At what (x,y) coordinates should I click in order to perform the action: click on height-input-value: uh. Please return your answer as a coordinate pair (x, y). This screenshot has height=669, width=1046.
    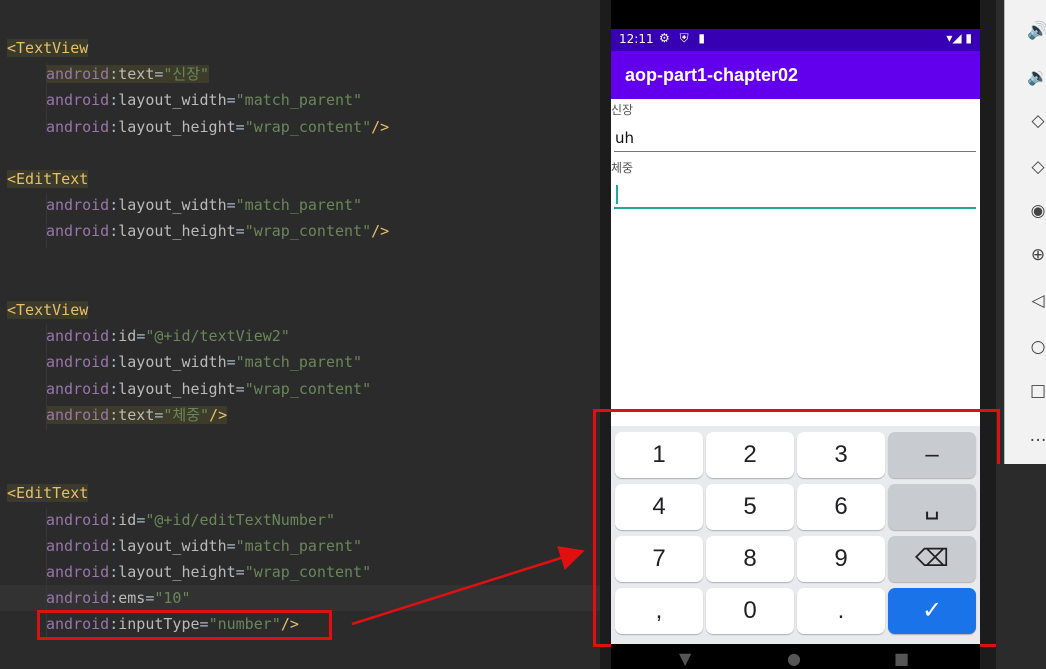
    Looking at the image, I should click on (625, 138).